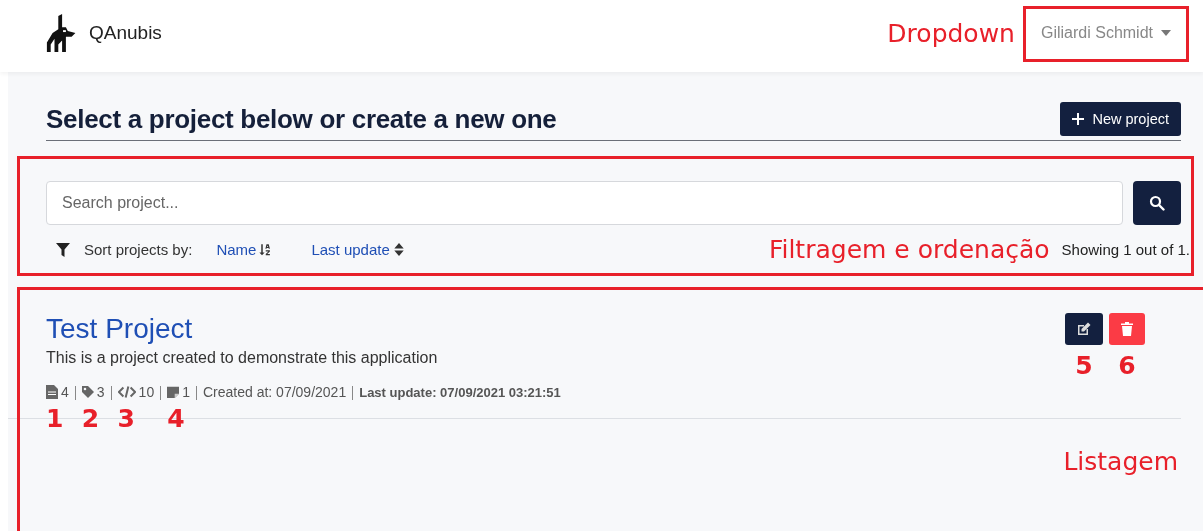  I want to click on annotation-number: 1, so click(55, 418).